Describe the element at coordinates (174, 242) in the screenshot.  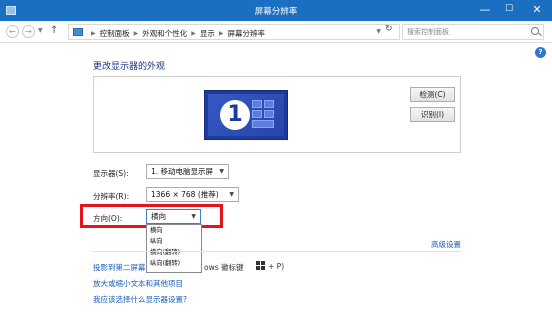
I see `orientation-option-portrait: 纵向` at that location.